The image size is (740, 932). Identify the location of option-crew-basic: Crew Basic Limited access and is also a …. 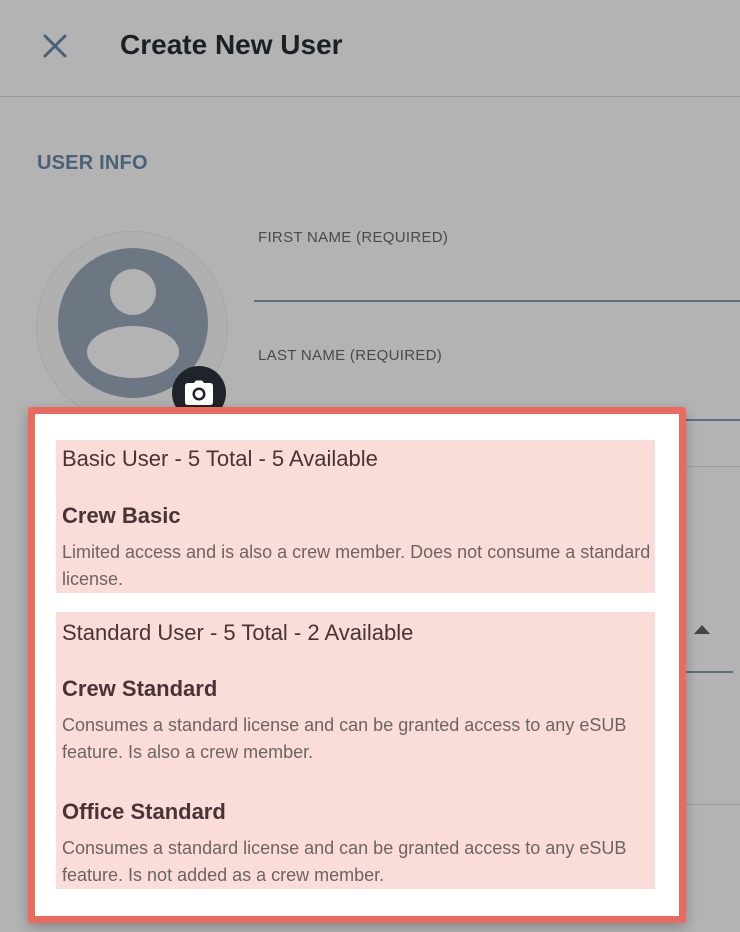
(357, 548).